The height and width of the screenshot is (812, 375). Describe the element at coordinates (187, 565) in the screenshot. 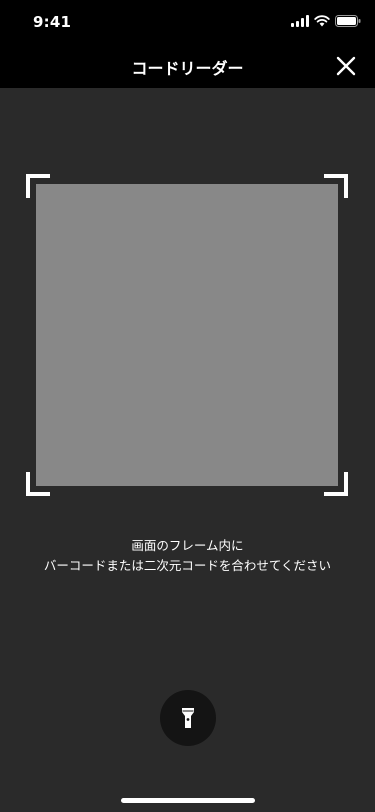

I see `instruction-line-2: バーコードまたは二次元コードを合わせてください` at that location.